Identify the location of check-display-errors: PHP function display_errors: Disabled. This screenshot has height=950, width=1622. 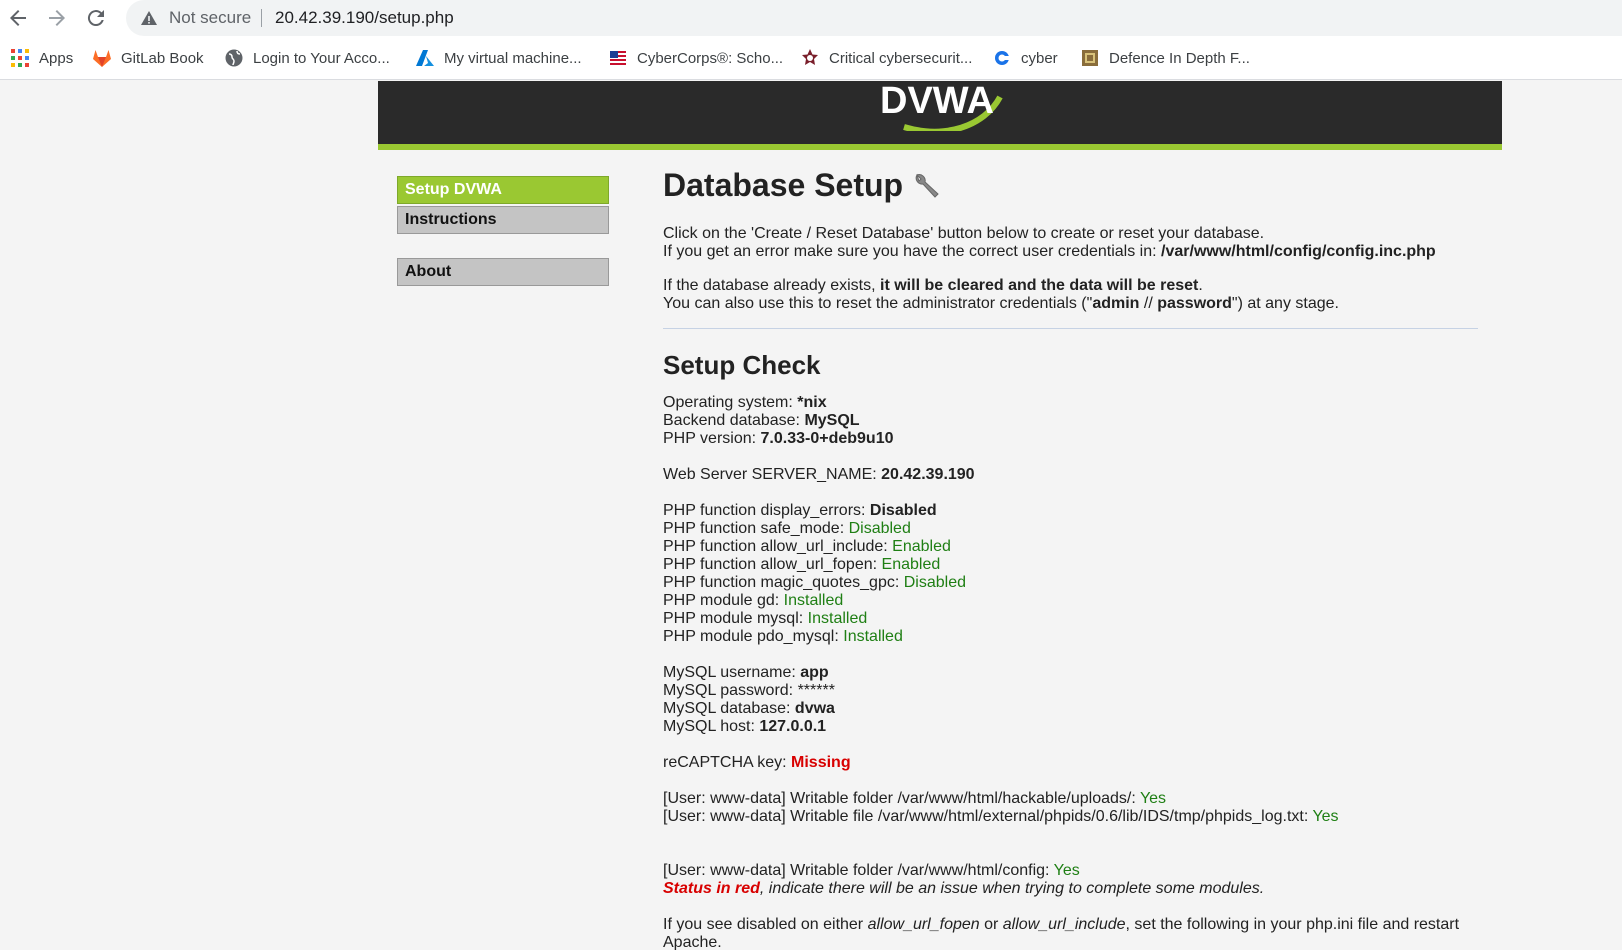
(800, 510).